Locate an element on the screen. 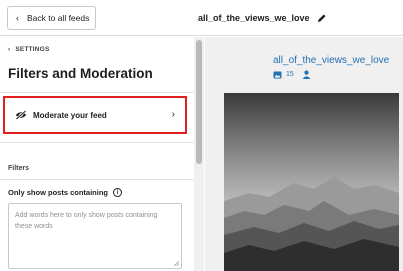 The width and height of the screenshot is (403, 271). chevron-right-icon: › is located at coordinates (173, 114).